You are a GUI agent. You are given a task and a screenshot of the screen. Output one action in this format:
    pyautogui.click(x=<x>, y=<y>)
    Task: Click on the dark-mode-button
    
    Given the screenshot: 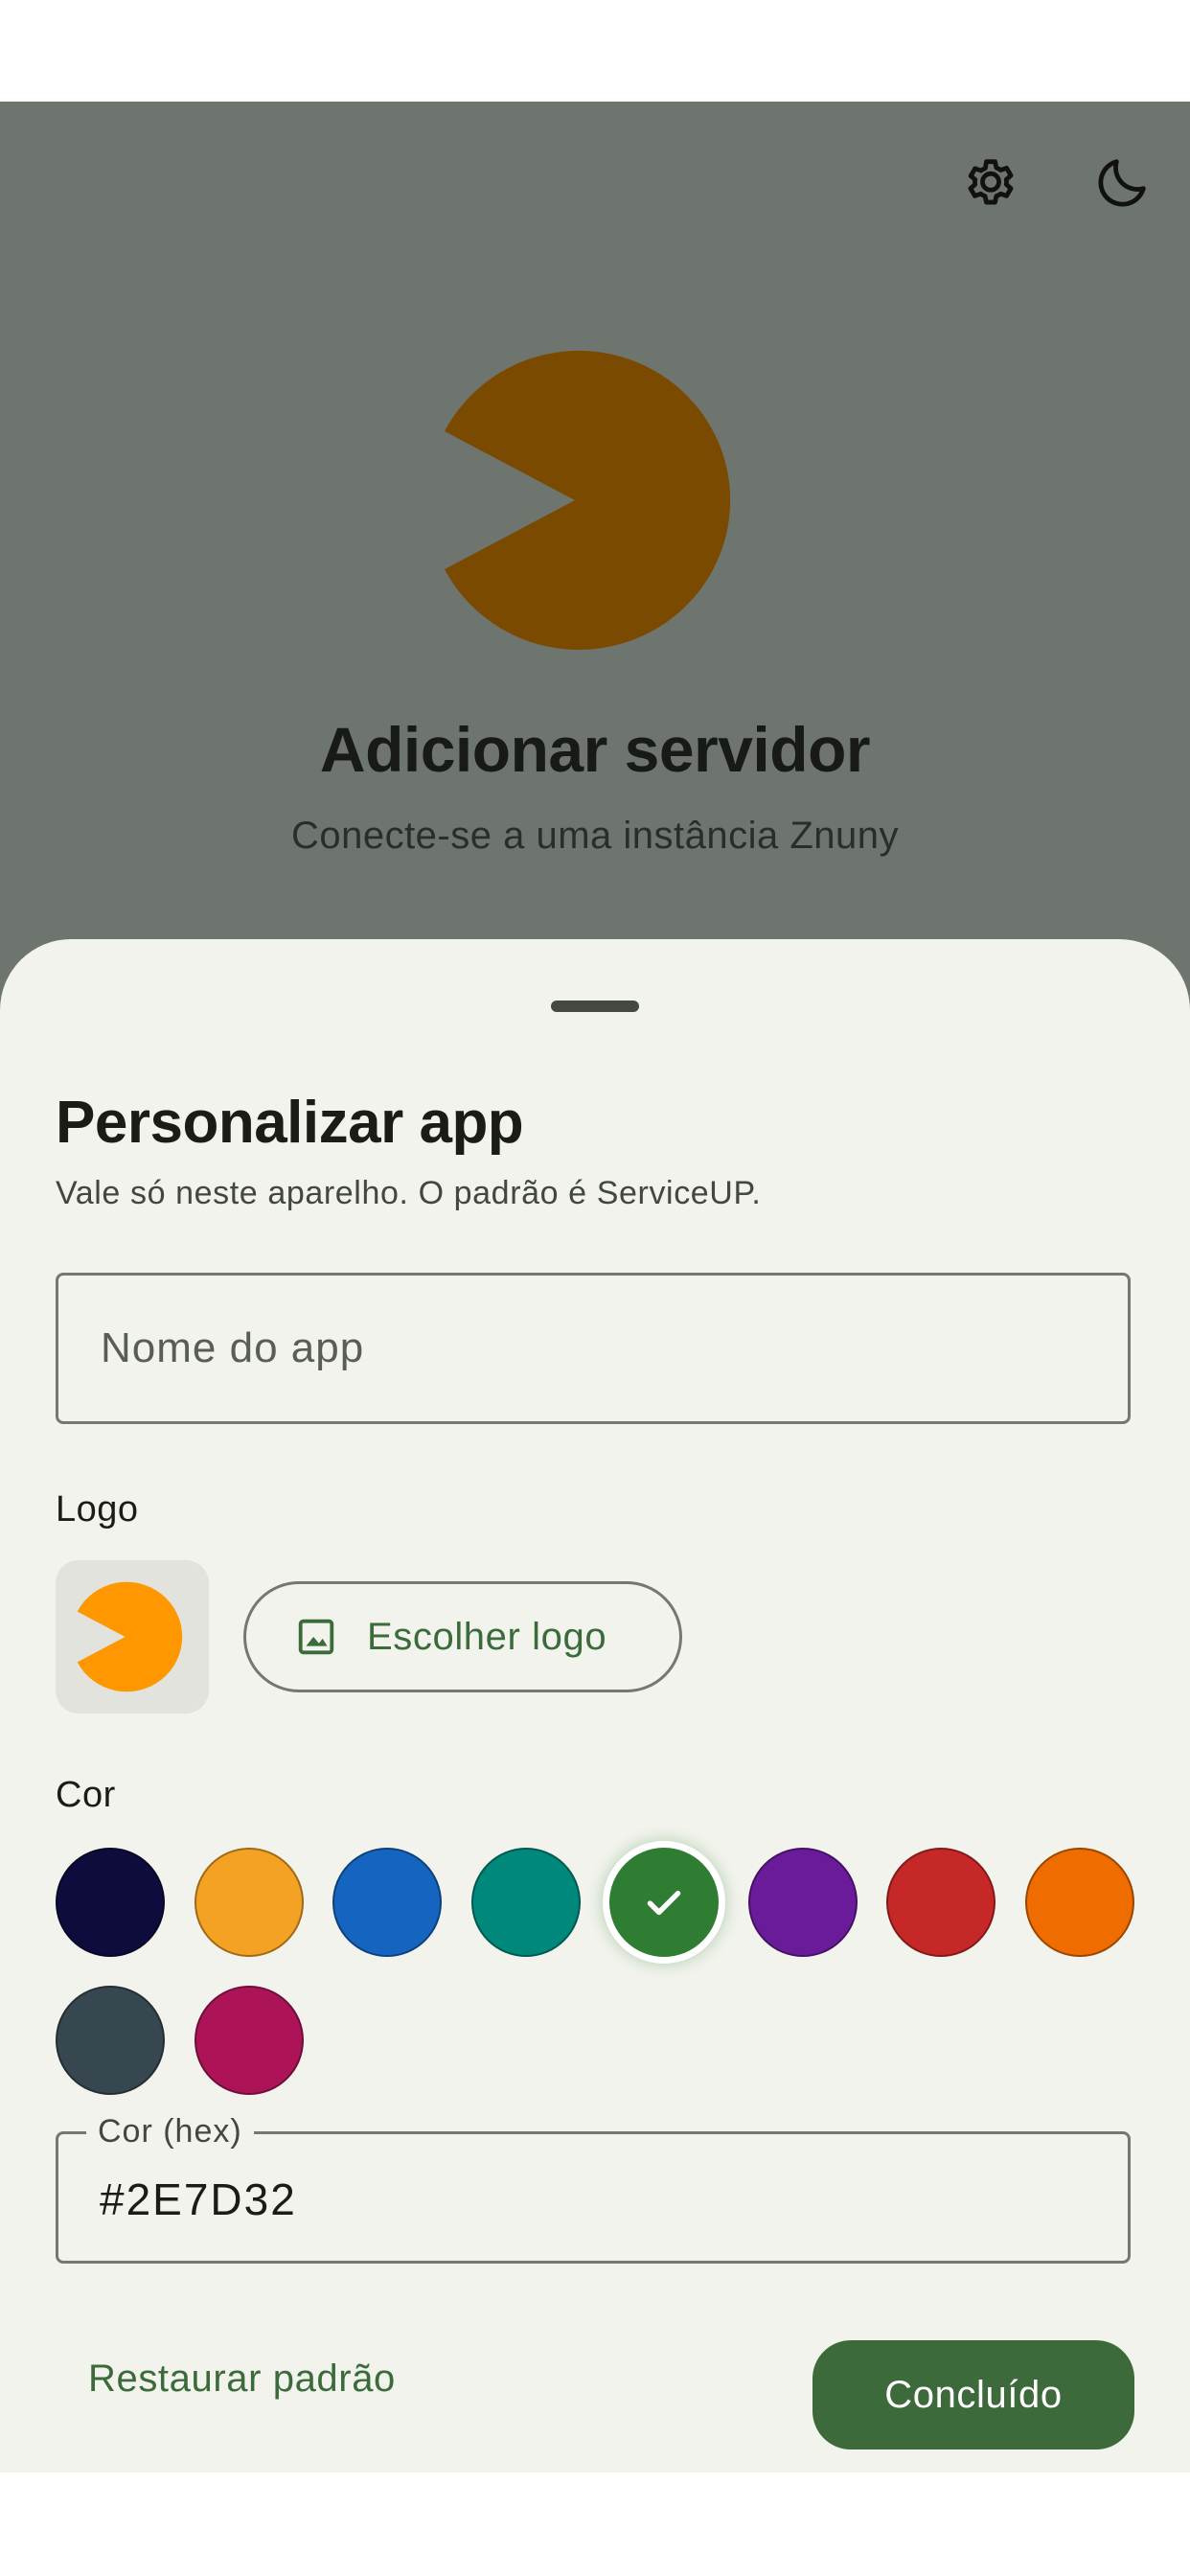 What is the action you would take?
    pyautogui.click(x=1123, y=182)
    